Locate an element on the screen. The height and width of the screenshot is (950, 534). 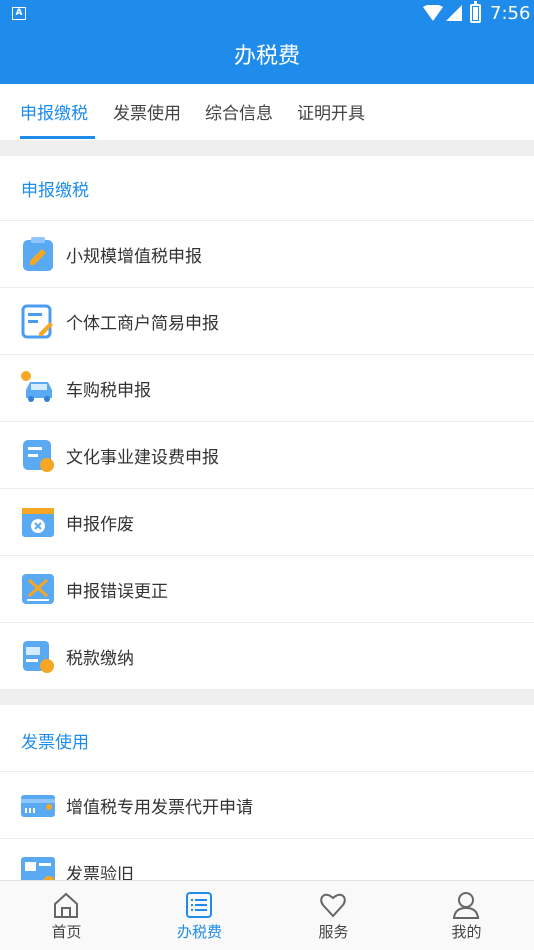
nav-service: 服务 is located at coordinates (333, 915).